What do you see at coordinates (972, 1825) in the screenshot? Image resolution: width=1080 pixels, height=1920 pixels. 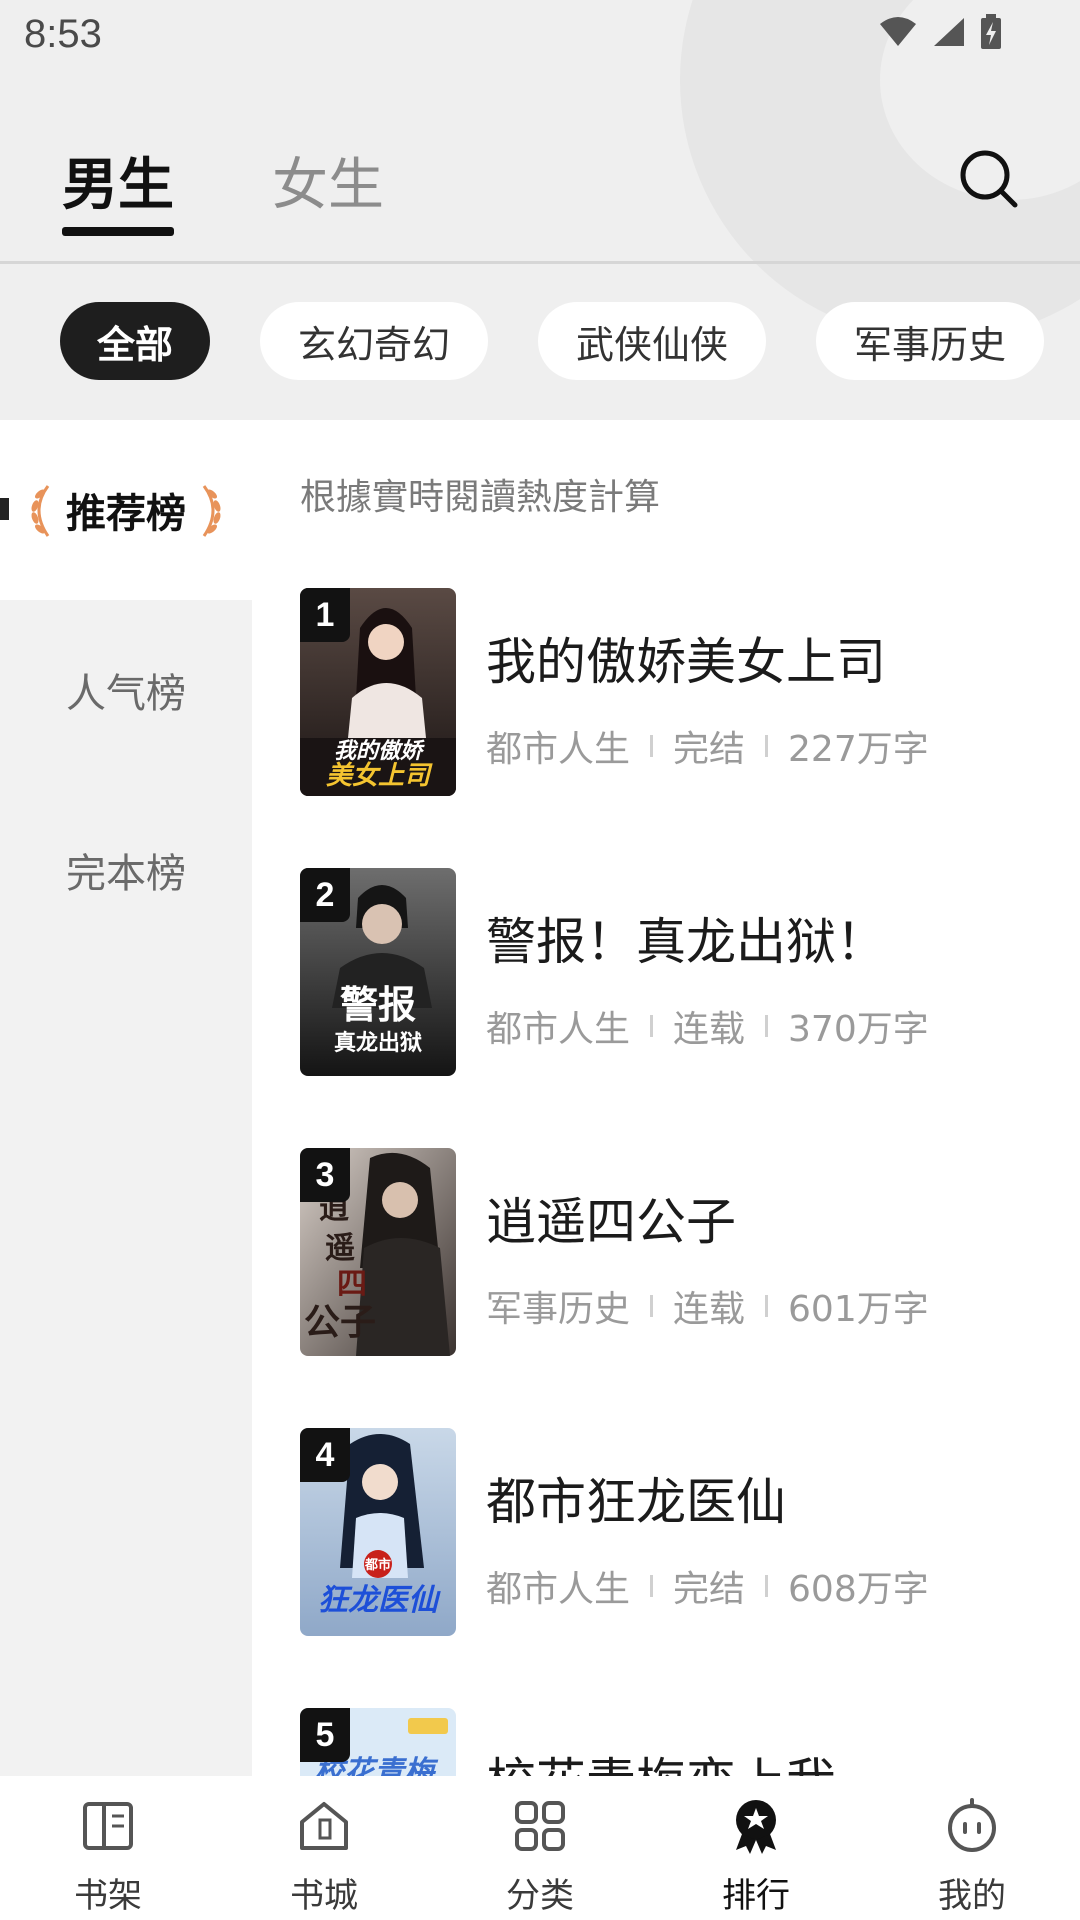 I see `profile-icon` at bounding box center [972, 1825].